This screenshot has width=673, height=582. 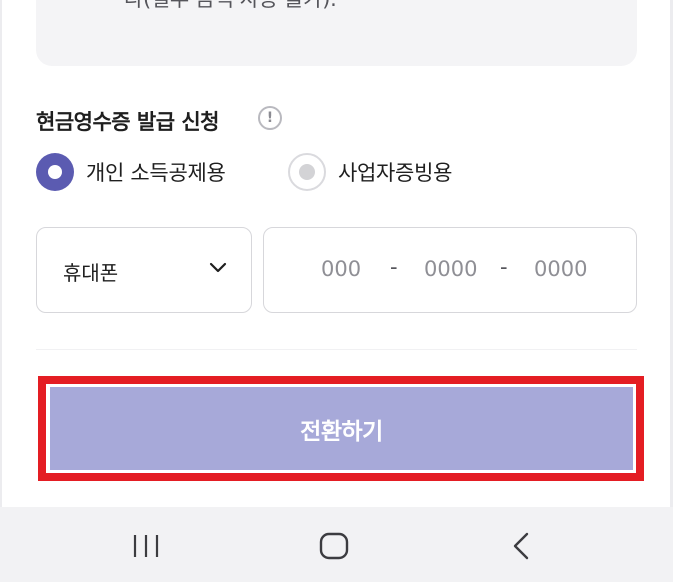 What do you see at coordinates (91, 273) in the screenshot?
I see `id-type-value: 휴대폰` at bounding box center [91, 273].